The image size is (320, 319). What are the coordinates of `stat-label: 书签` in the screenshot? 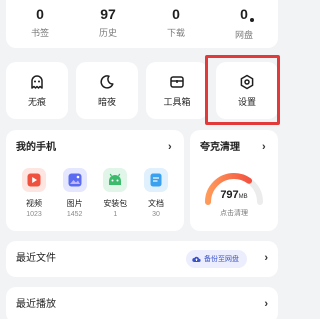 It's located at (39, 33).